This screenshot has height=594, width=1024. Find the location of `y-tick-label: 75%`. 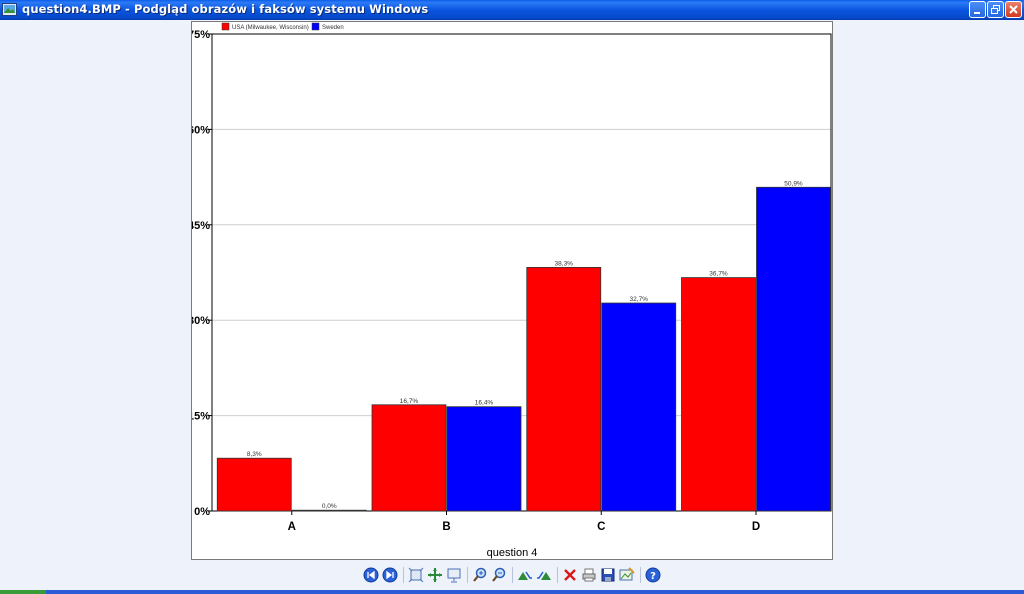

y-tick-label: 75% is located at coordinates (201, 35).